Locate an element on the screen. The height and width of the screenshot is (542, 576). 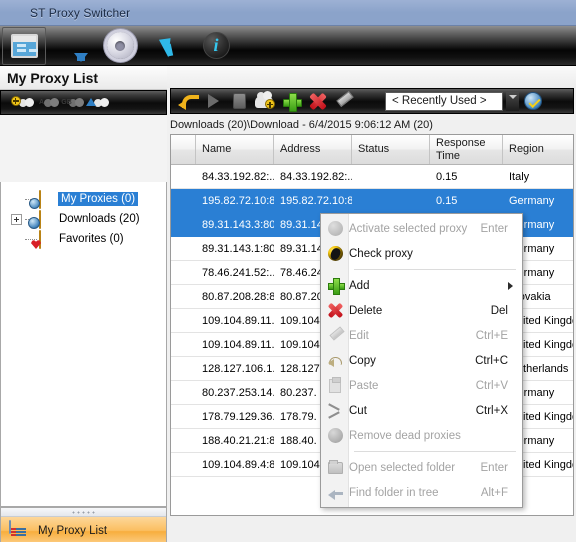
delete-button is located at coordinates (317, 101).